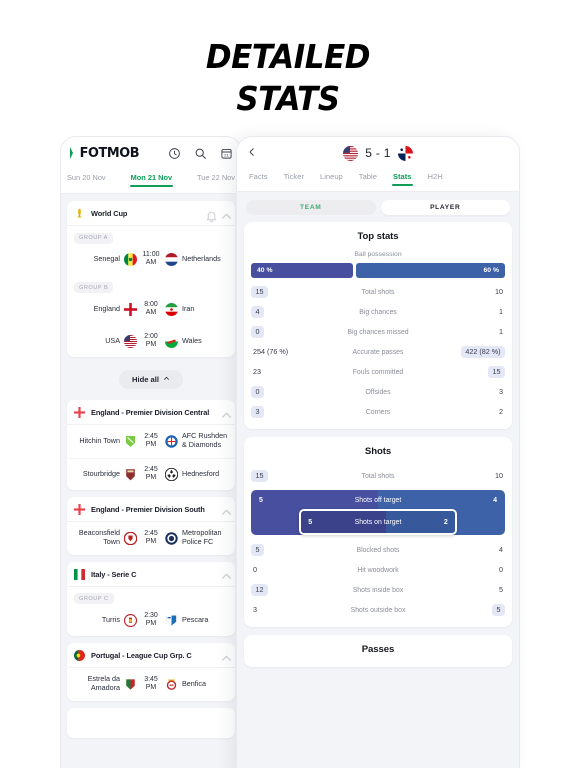 Image resolution: width=576 pixels, height=768 pixels. What do you see at coordinates (435, 175) in the screenshot?
I see `tab-h2h: H2H` at bounding box center [435, 175].